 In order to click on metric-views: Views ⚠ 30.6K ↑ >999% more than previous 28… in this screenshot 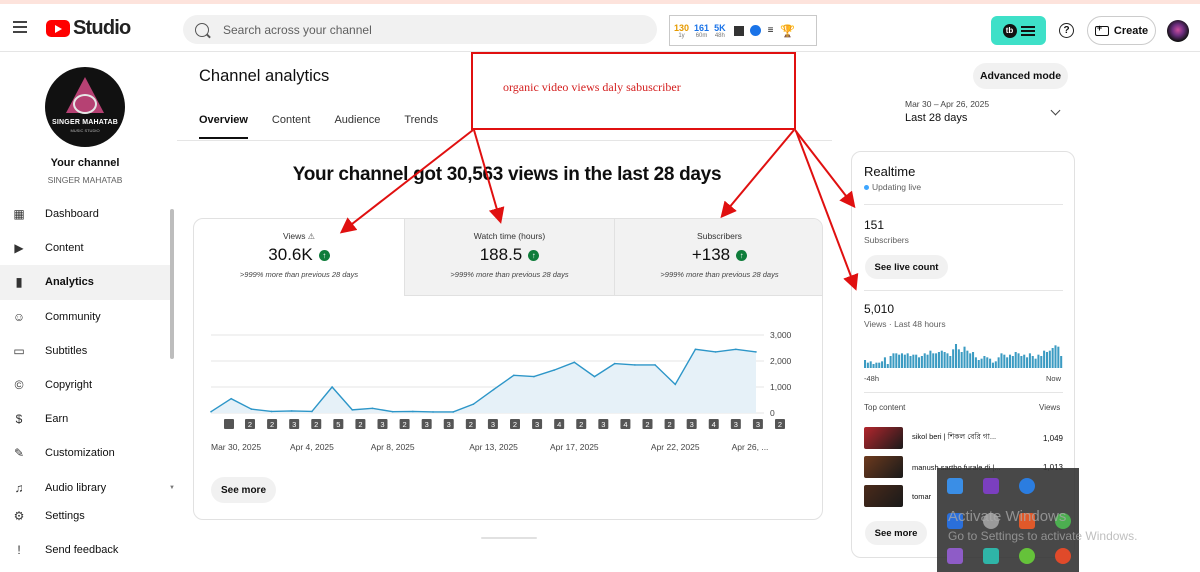, I will do `click(299, 257)`.